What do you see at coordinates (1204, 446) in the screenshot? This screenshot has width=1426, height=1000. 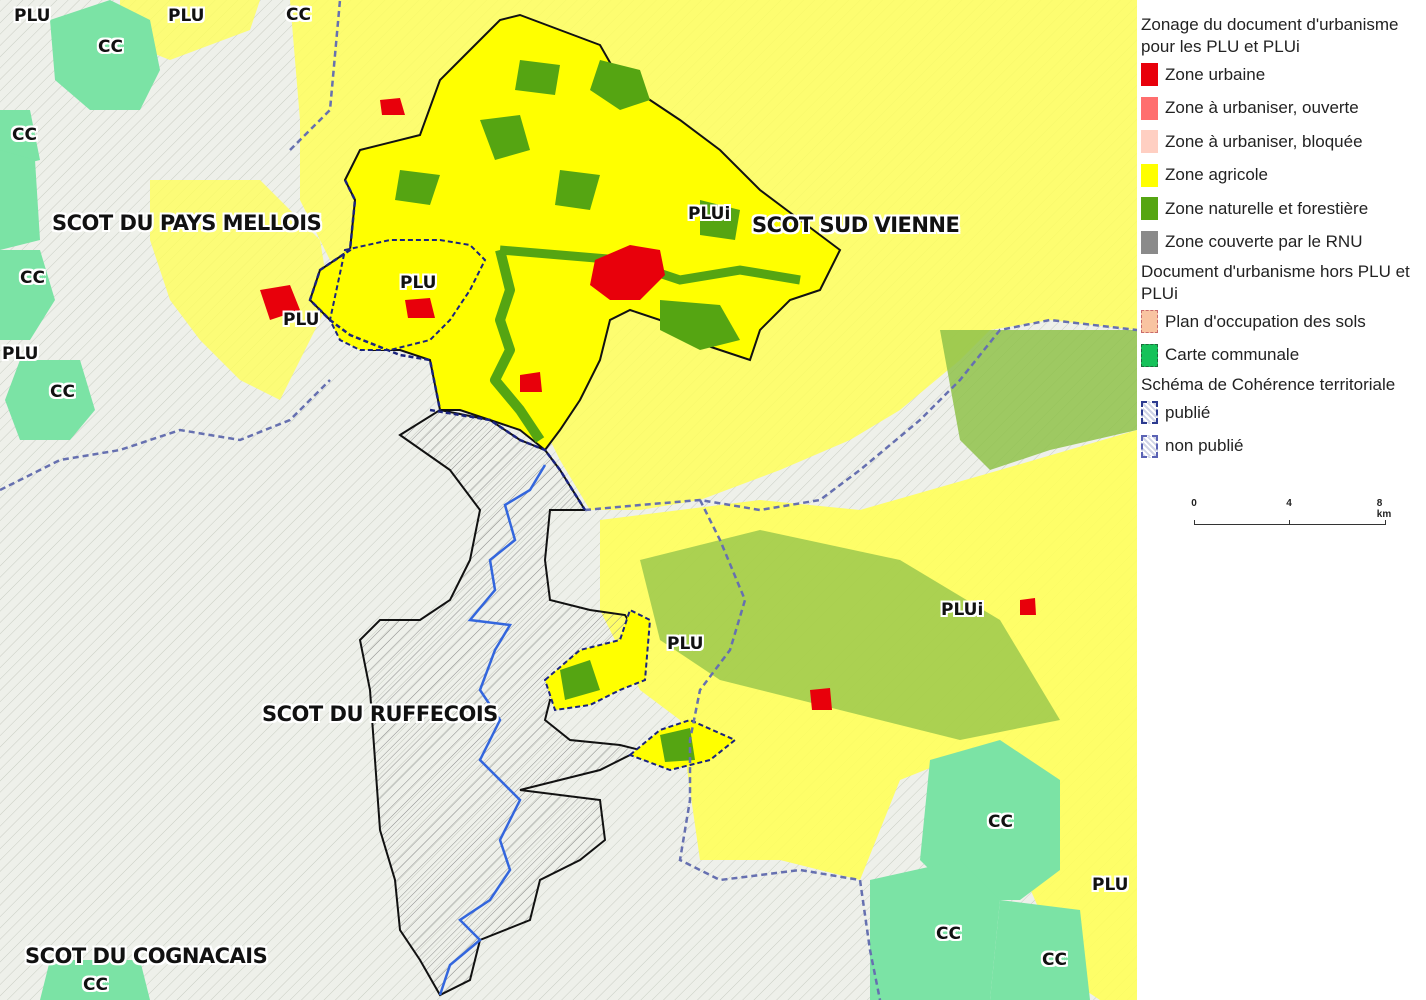 I see `legend-item-label: non publié` at bounding box center [1204, 446].